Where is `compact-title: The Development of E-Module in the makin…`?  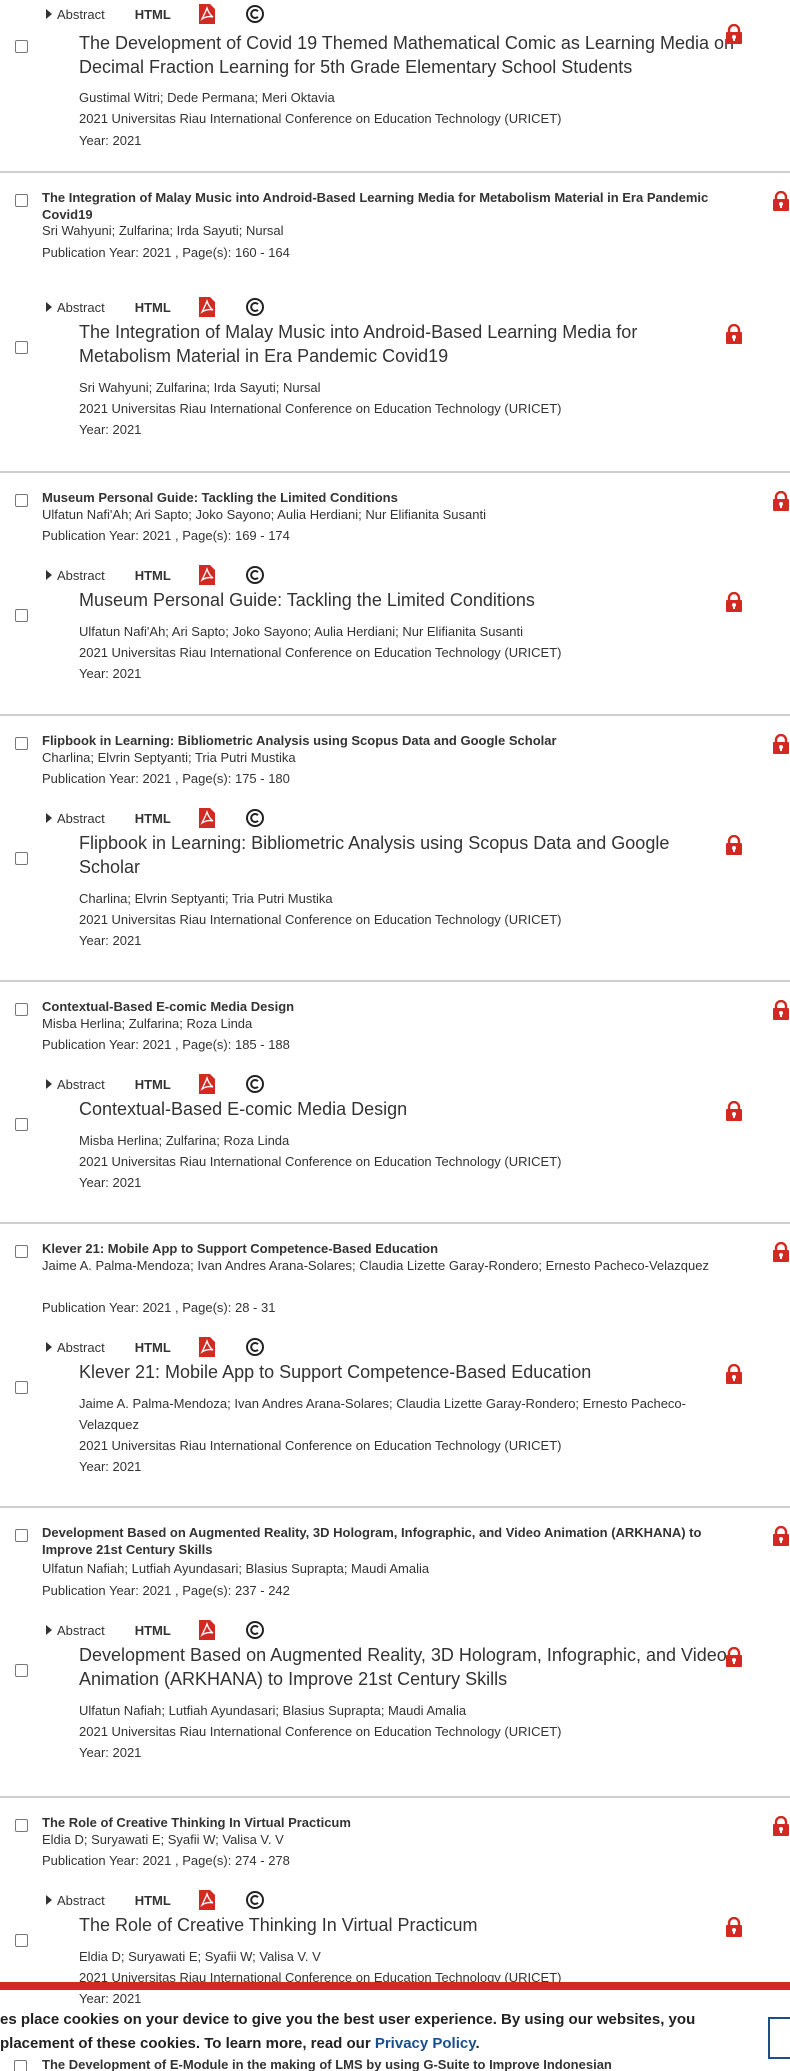
compact-title: The Development of E-Module in the makin… is located at coordinates (327, 2064).